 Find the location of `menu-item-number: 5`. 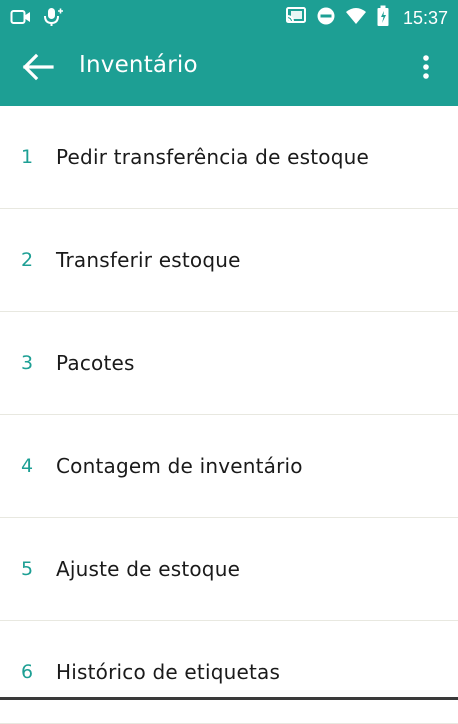

menu-item-number: 5 is located at coordinates (27, 569).